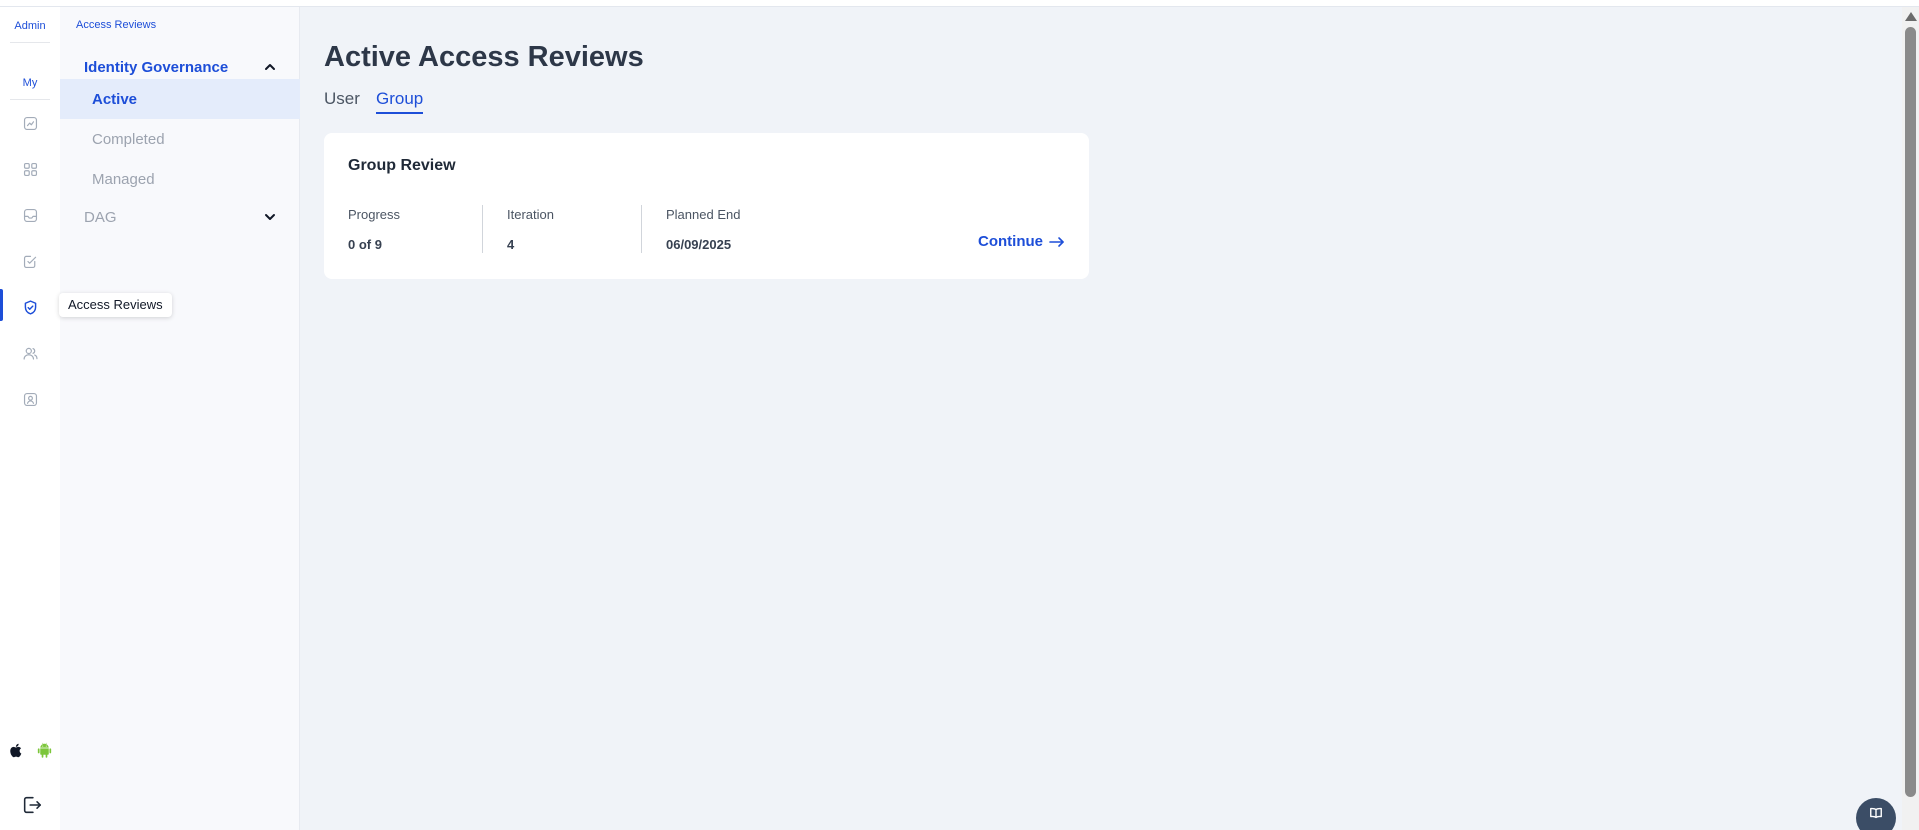 Image resolution: width=1919 pixels, height=830 pixels. Describe the element at coordinates (180, 139) in the screenshot. I see `nav-item-completed: Completed` at that location.